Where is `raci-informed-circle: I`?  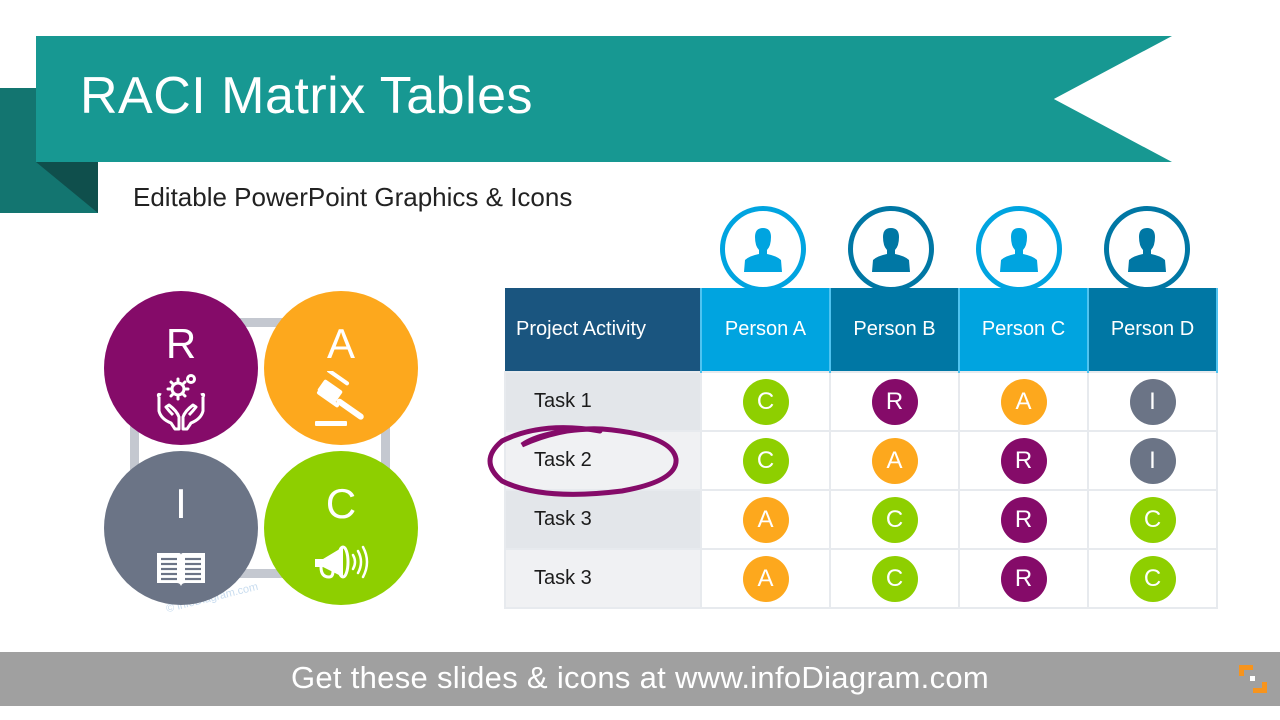
raci-informed-circle: I is located at coordinates (181, 528).